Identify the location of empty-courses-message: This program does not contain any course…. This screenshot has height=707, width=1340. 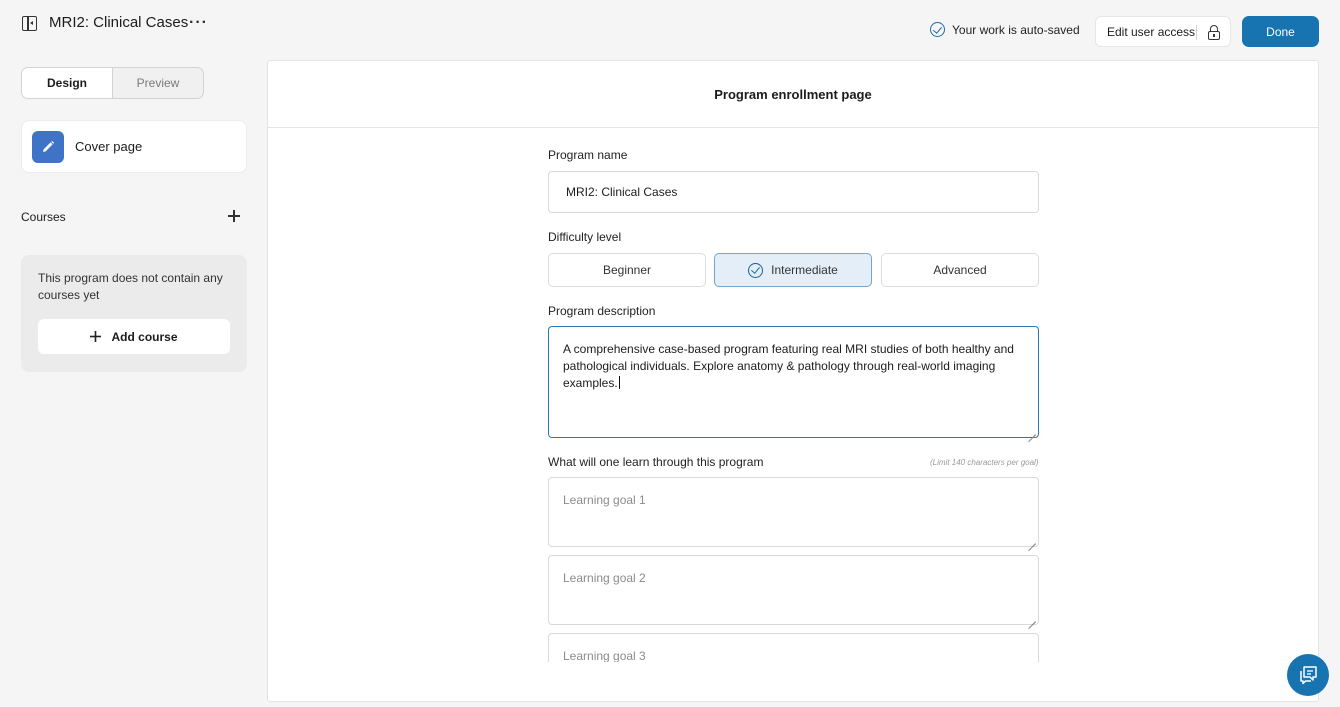
(130, 286).